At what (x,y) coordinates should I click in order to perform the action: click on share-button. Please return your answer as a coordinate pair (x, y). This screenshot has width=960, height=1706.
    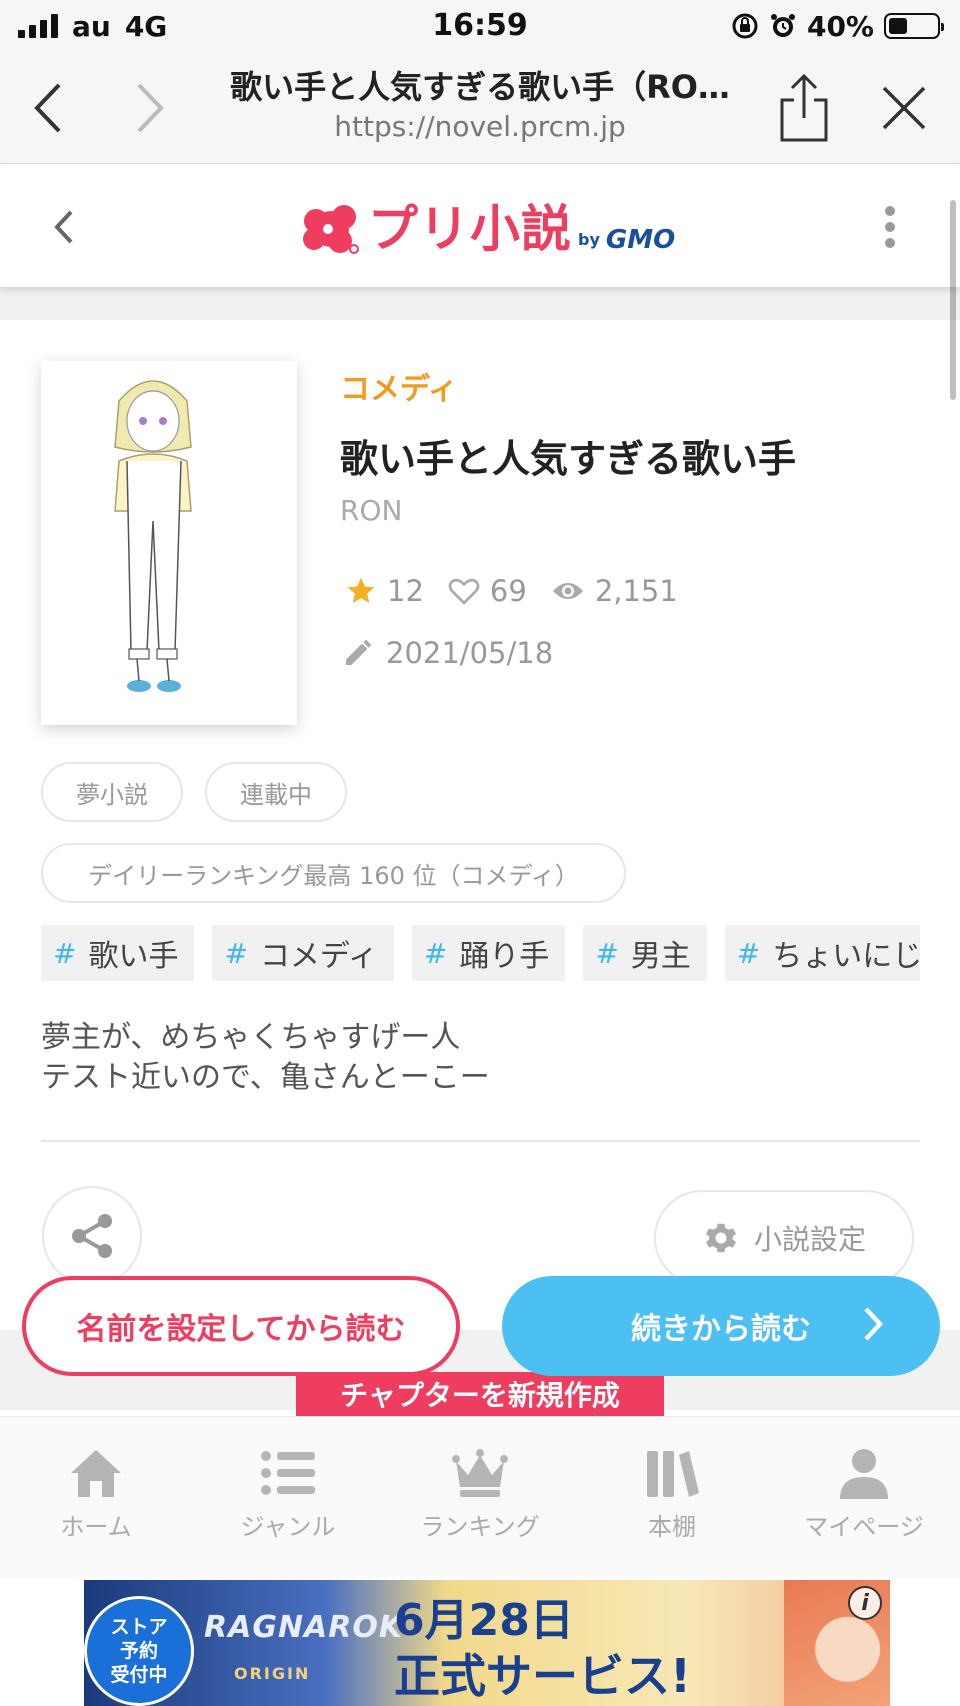
    Looking at the image, I should click on (92, 1236).